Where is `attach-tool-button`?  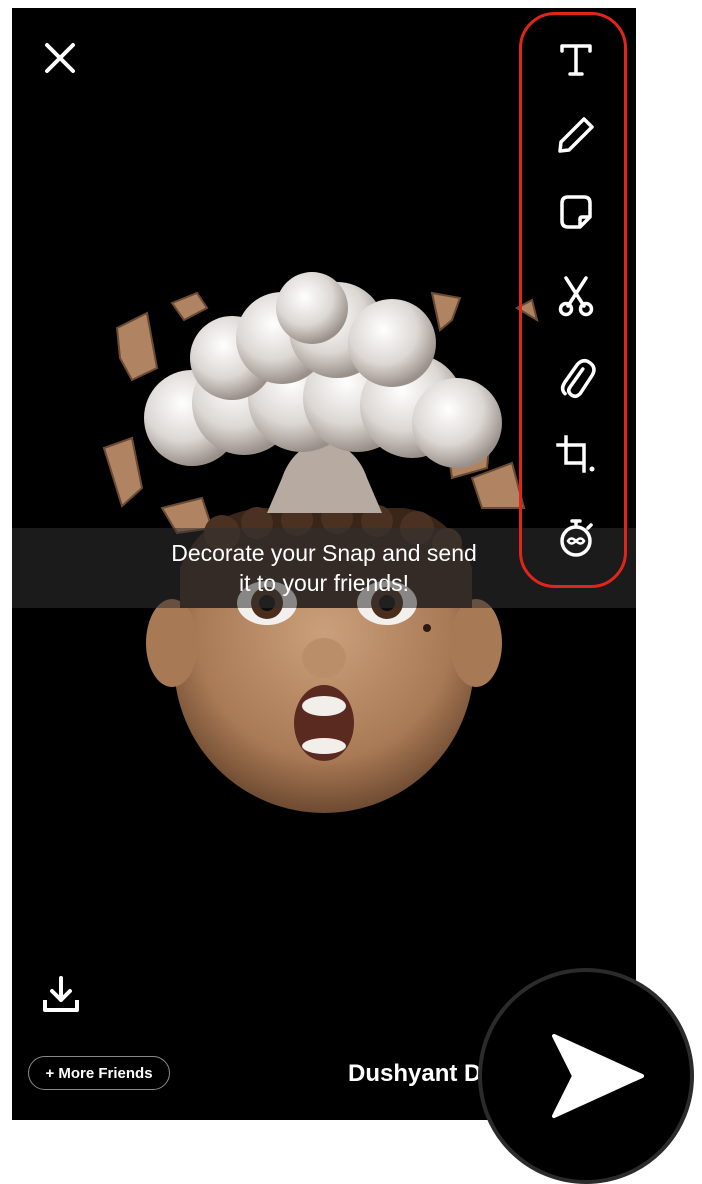 attach-tool-button is located at coordinates (576, 378).